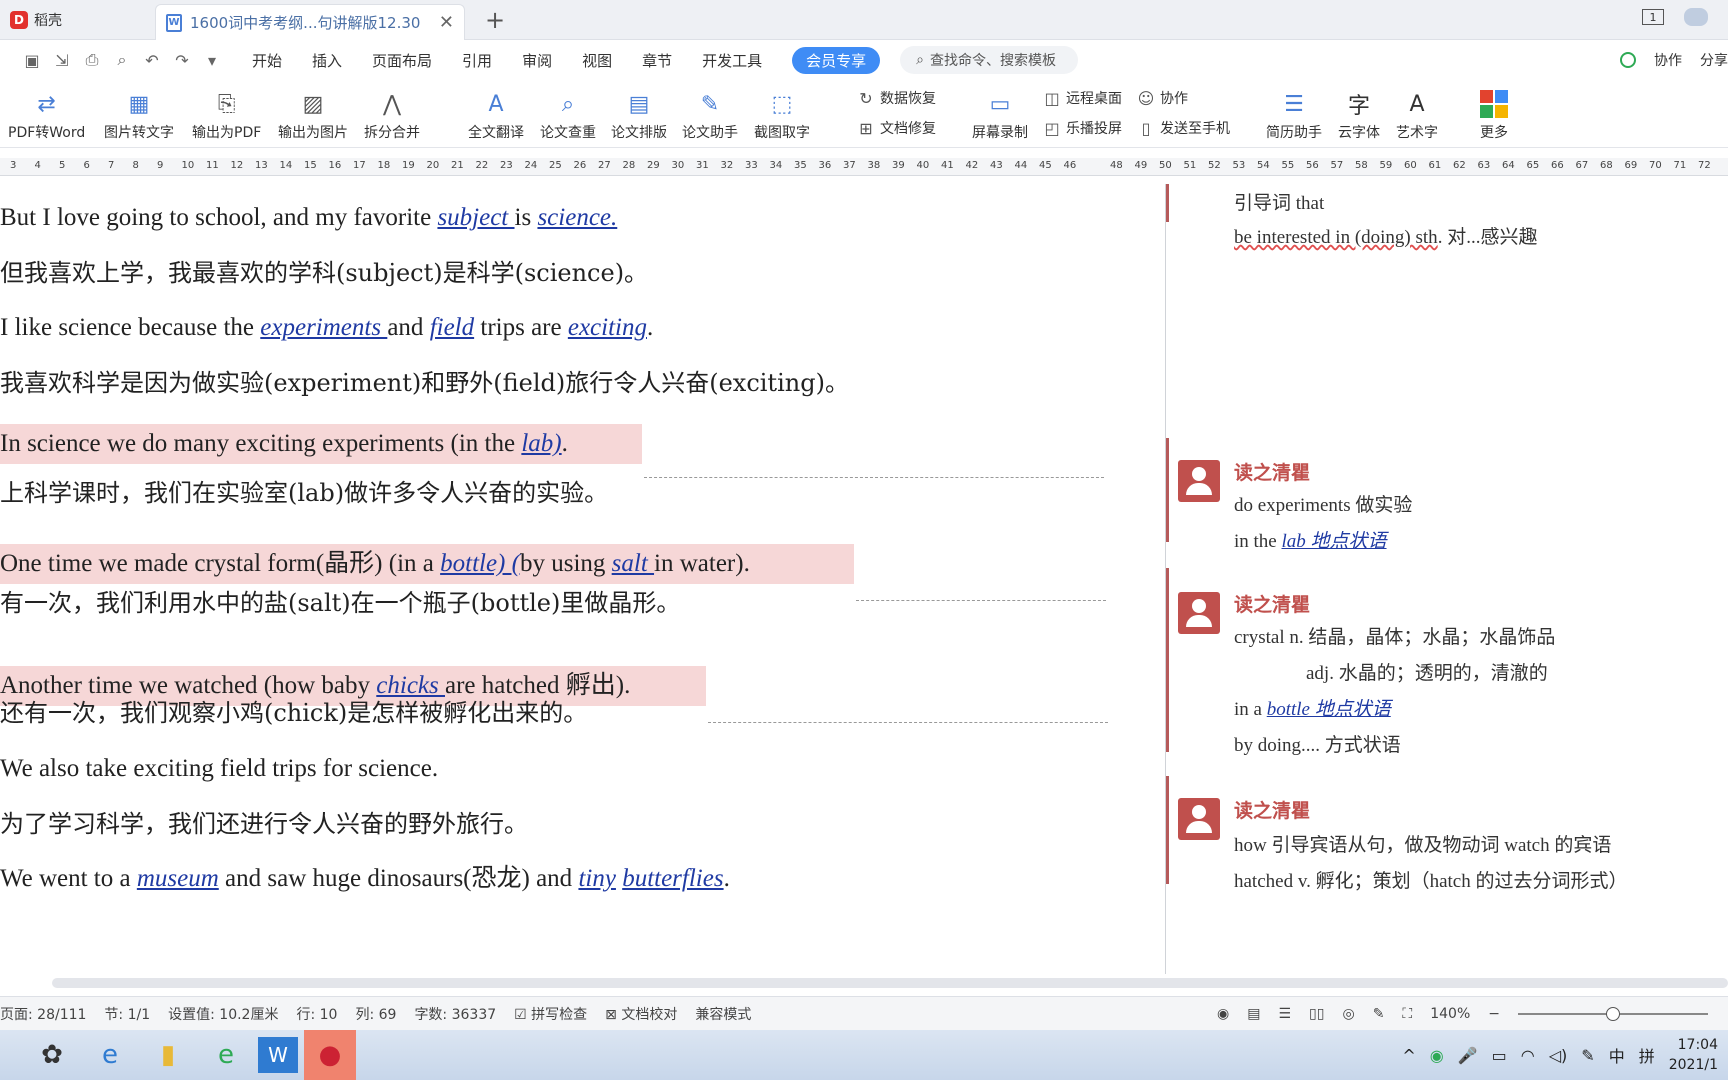 The height and width of the screenshot is (1080, 1728). I want to click on pen-icon: ✎, so click(1587, 1055).